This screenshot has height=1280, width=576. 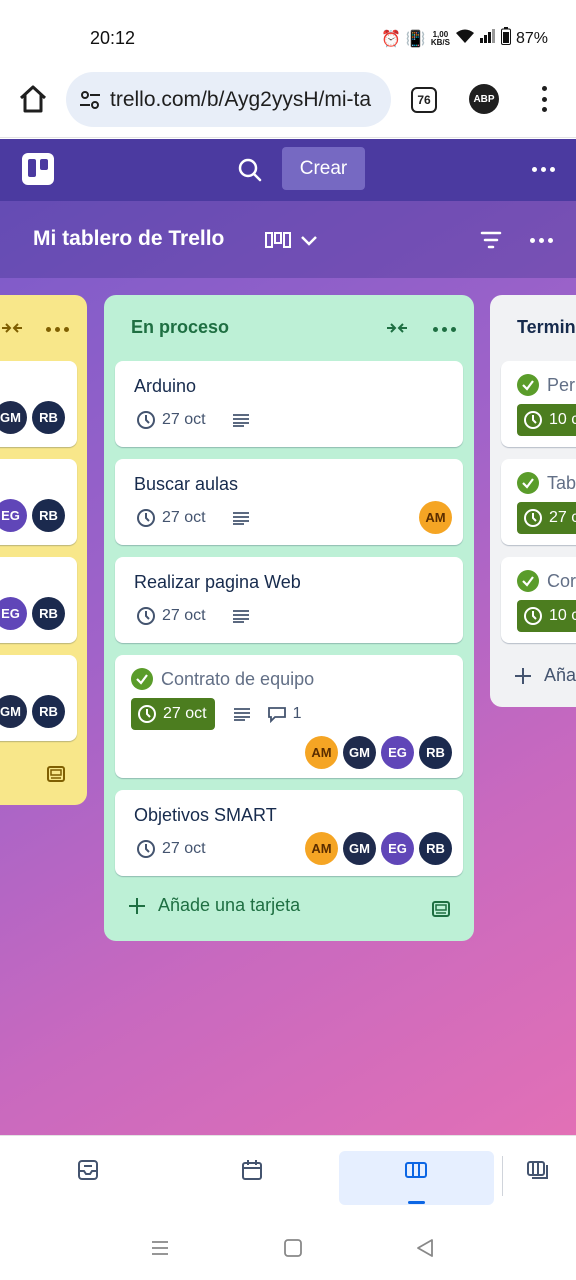 I want to click on back-icon, so click(x=425, y=1248).